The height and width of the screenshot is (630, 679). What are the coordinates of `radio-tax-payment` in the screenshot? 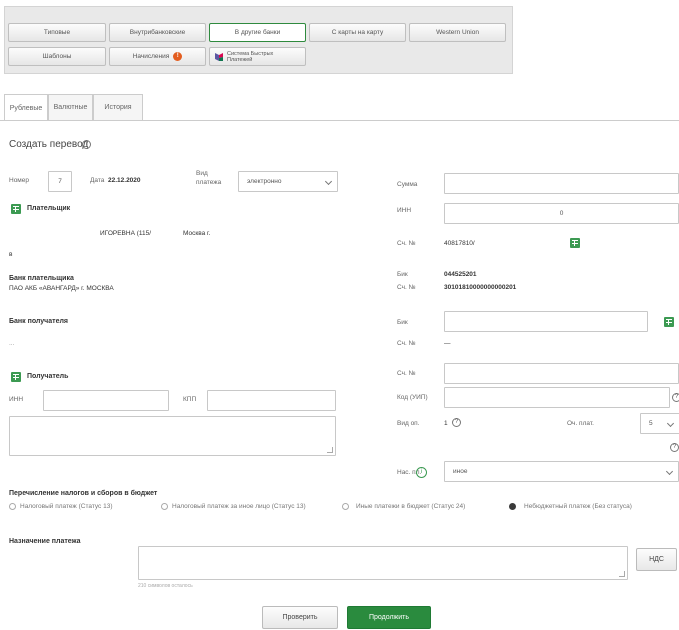 It's located at (12, 506).